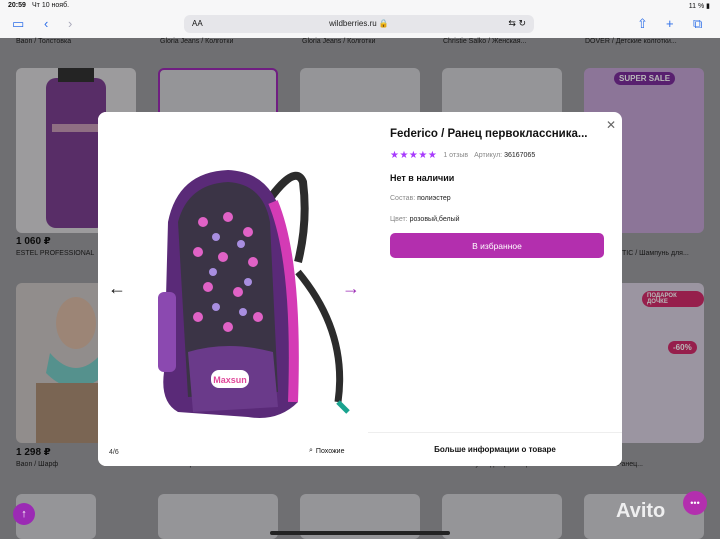 This screenshot has height=539, width=720. Describe the element at coordinates (311, 450) in the screenshot. I see `similar-search-icon: ⌕` at that location.